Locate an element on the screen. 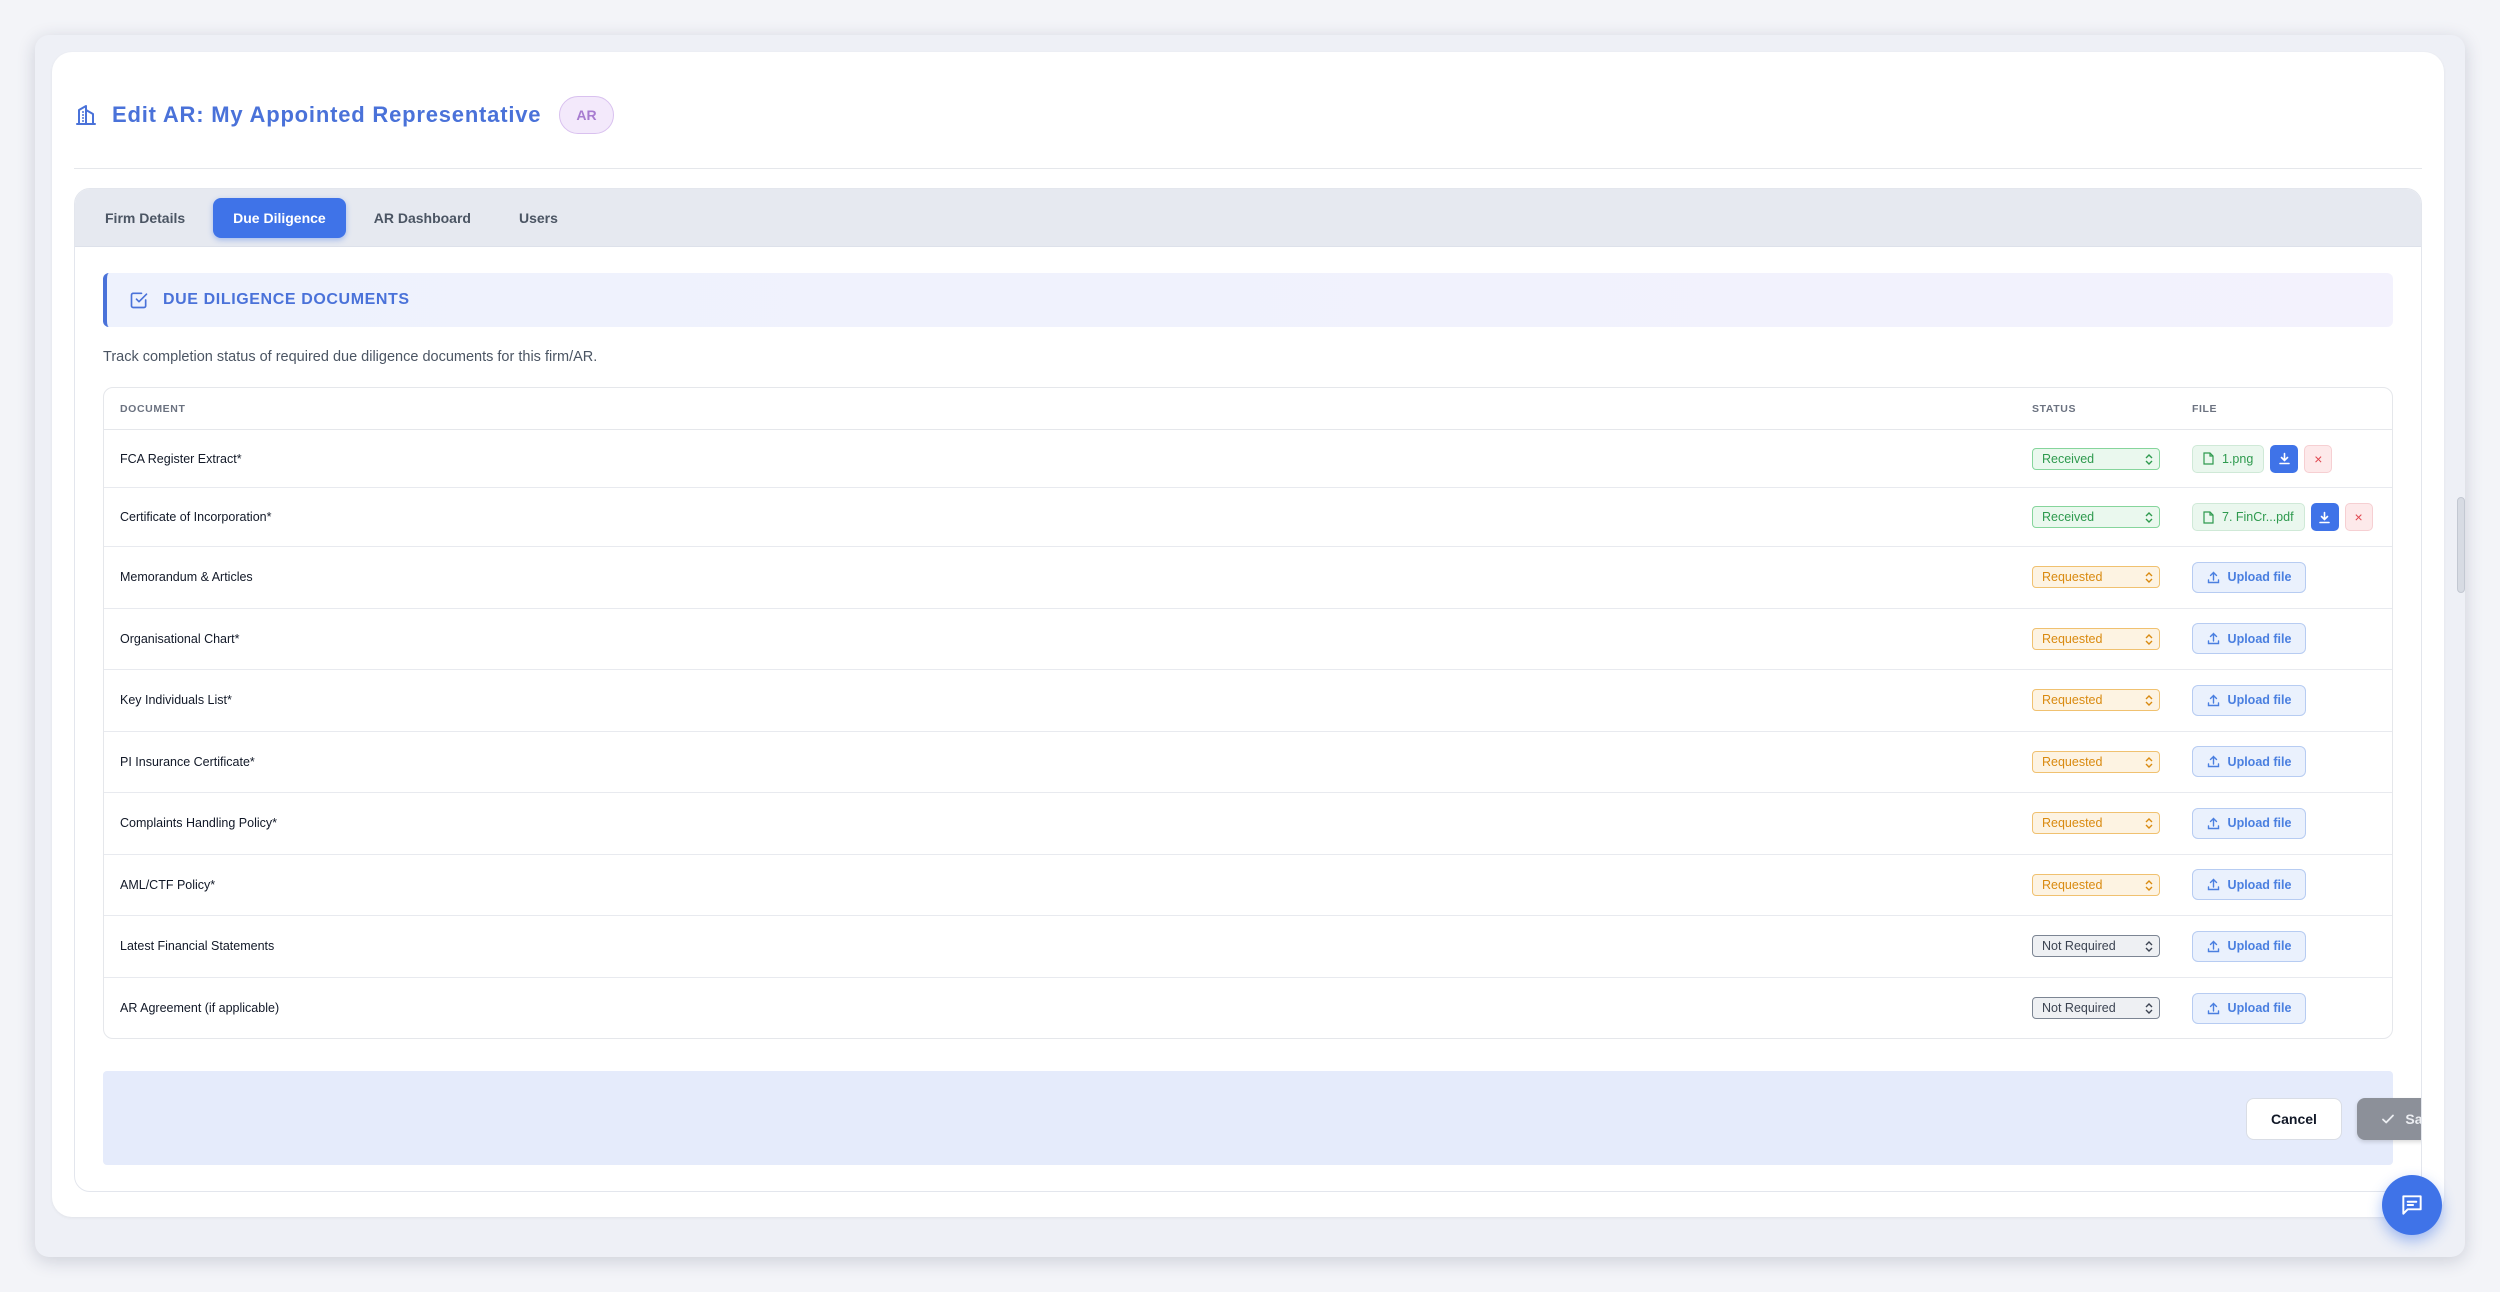 The width and height of the screenshot is (2500, 1292). column-header-document: DOCUMENT is located at coordinates (153, 408).